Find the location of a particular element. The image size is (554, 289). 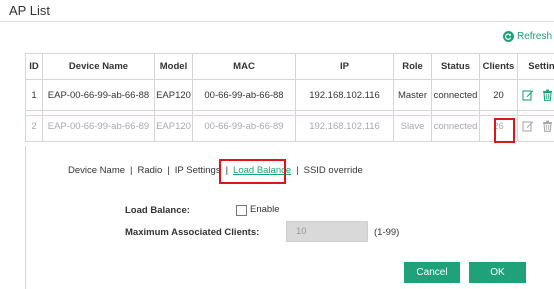

column-header-settings: Settings is located at coordinates (535, 66).